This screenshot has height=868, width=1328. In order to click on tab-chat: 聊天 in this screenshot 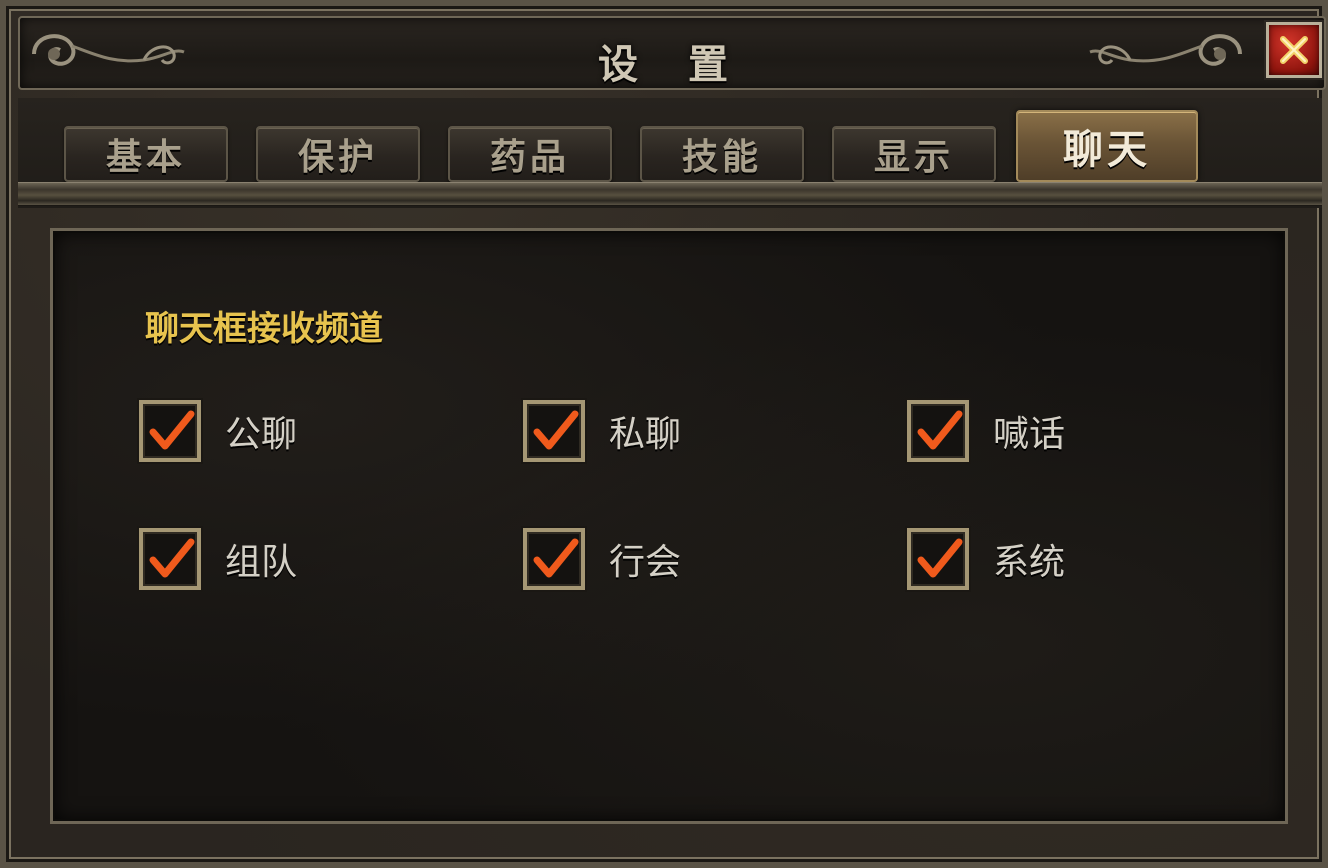, I will do `click(1107, 146)`.